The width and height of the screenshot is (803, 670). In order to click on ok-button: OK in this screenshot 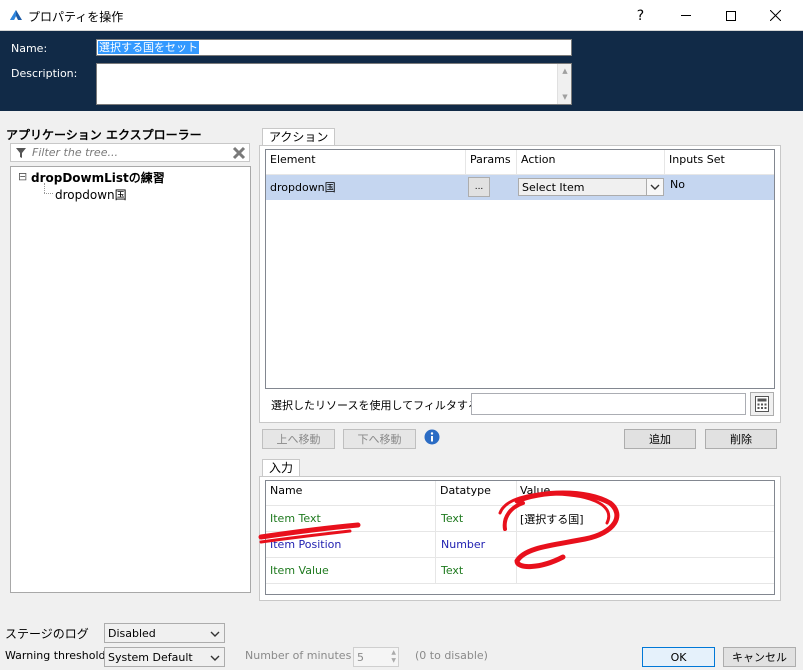, I will do `click(678, 657)`.